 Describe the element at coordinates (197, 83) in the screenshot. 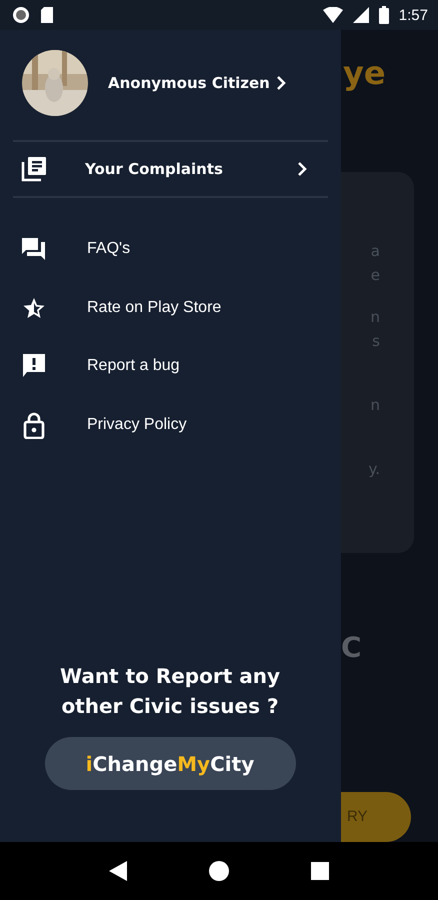

I see `profile-link: Anonymous Citizen` at that location.